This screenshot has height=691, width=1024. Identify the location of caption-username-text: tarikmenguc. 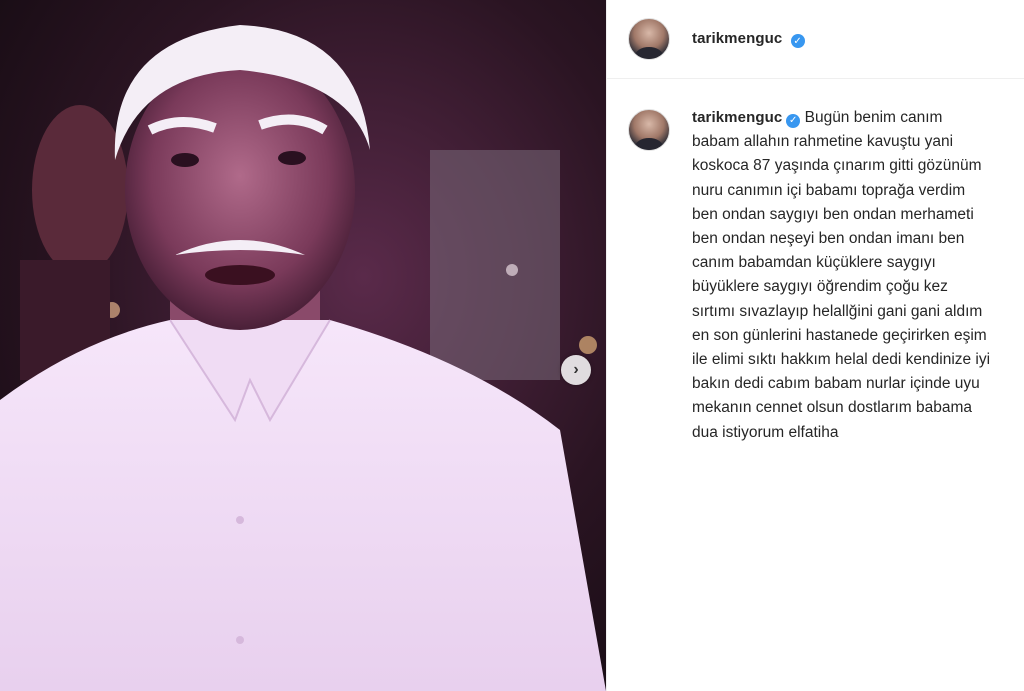
(737, 117).